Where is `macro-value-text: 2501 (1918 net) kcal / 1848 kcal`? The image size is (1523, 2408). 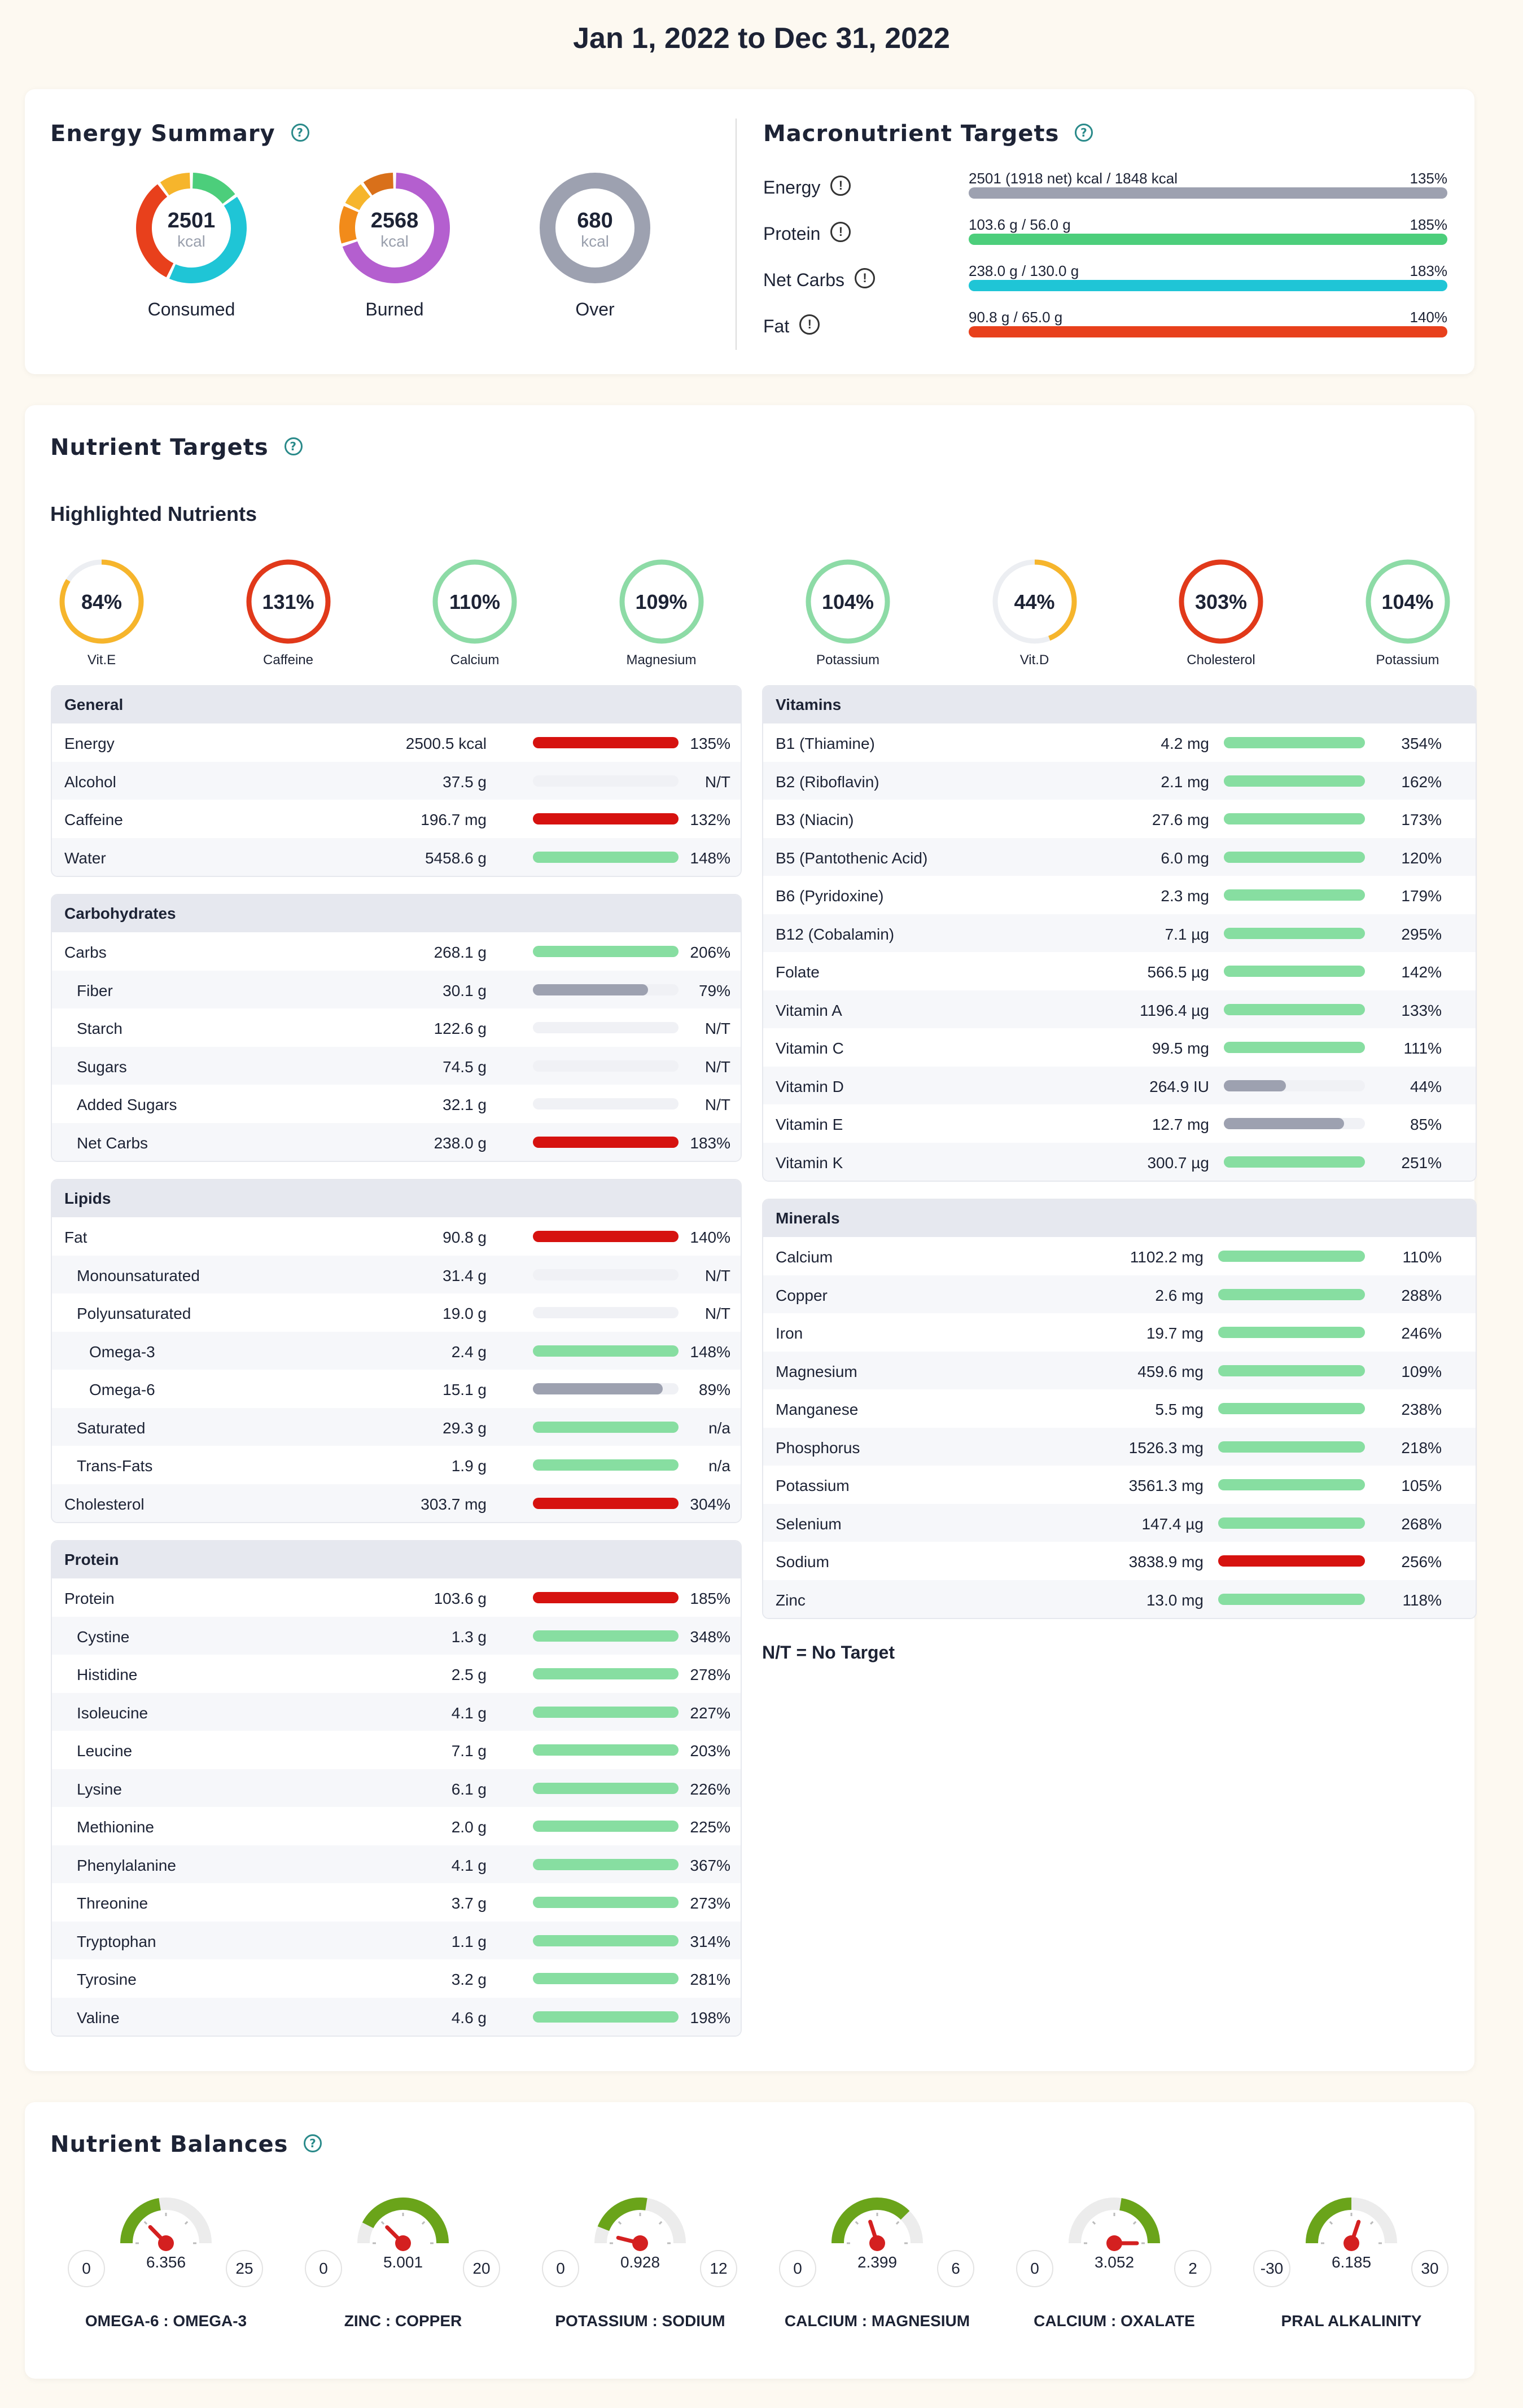 macro-value-text: 2501 (1918 net) kcal / 1848 kcal is located at coordinates (1073, 179).